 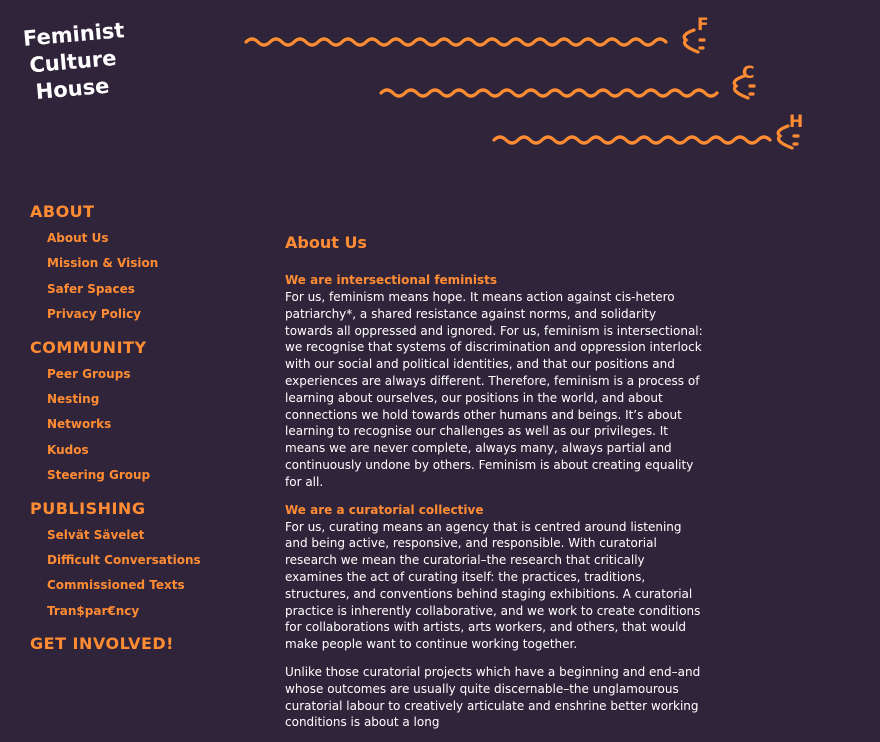 What do you see at coordinates (153, 611) in the screenshot?
I see `nav-item-transparency: Tran$par€ncy` at bounding box center [153, 611].